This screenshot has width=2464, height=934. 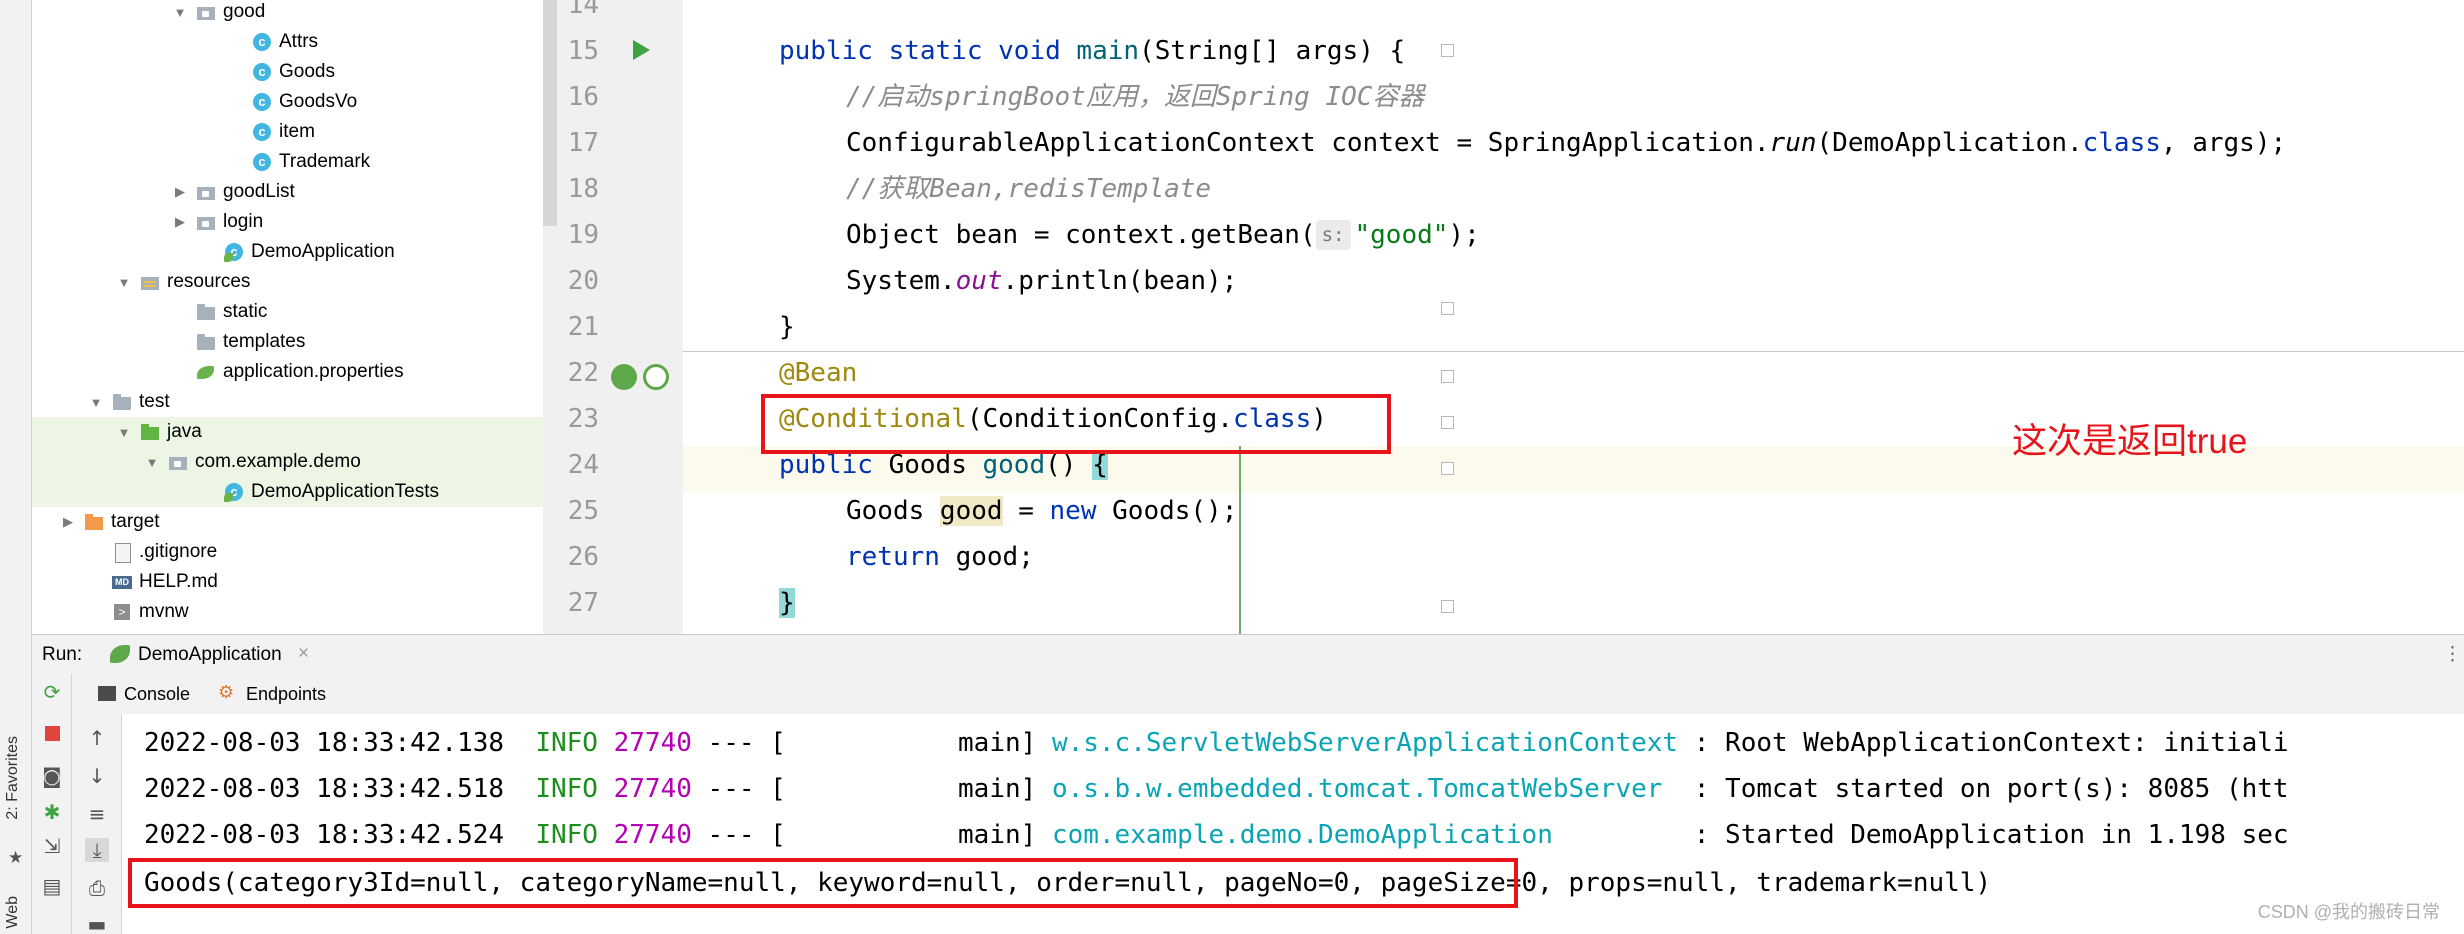 What do you see at coordinates (823, 883) in the screenshot?
I see `output-highlight-box` at bounding box center [823, 883].